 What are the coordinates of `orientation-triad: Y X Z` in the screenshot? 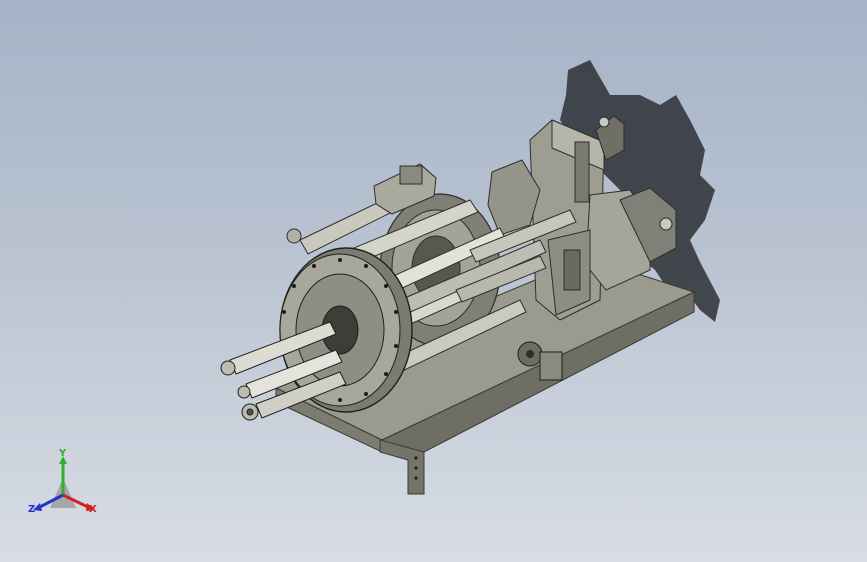 It's located at (65, 488).